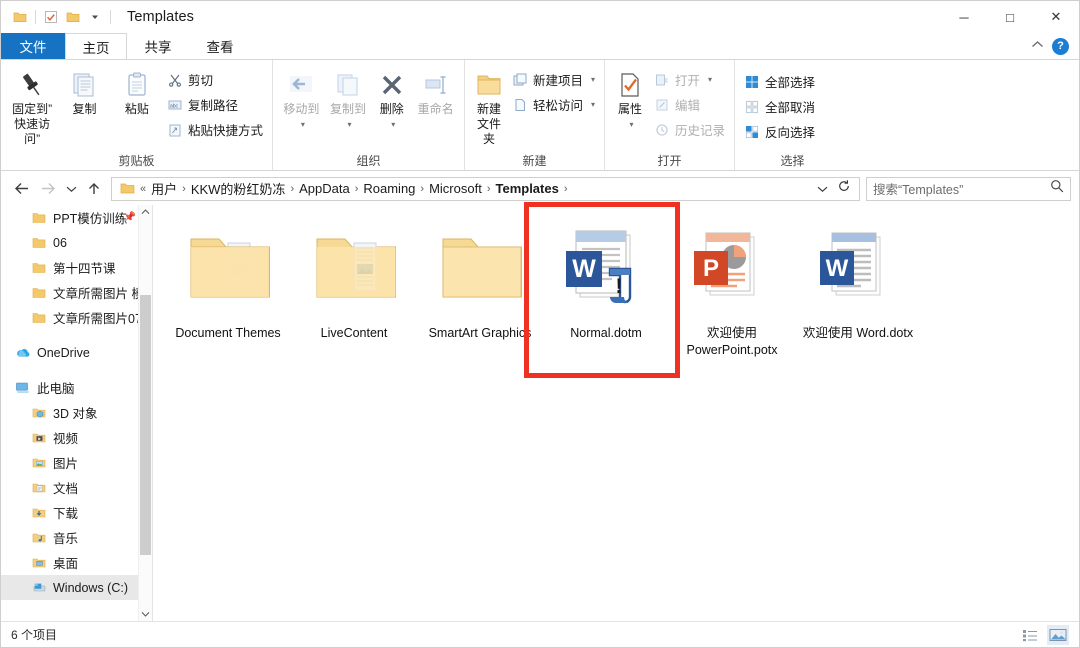  Describe the element at coordinates (212, 106) in the screenshot. I see `copy-path-label: 复制路径` at that location.